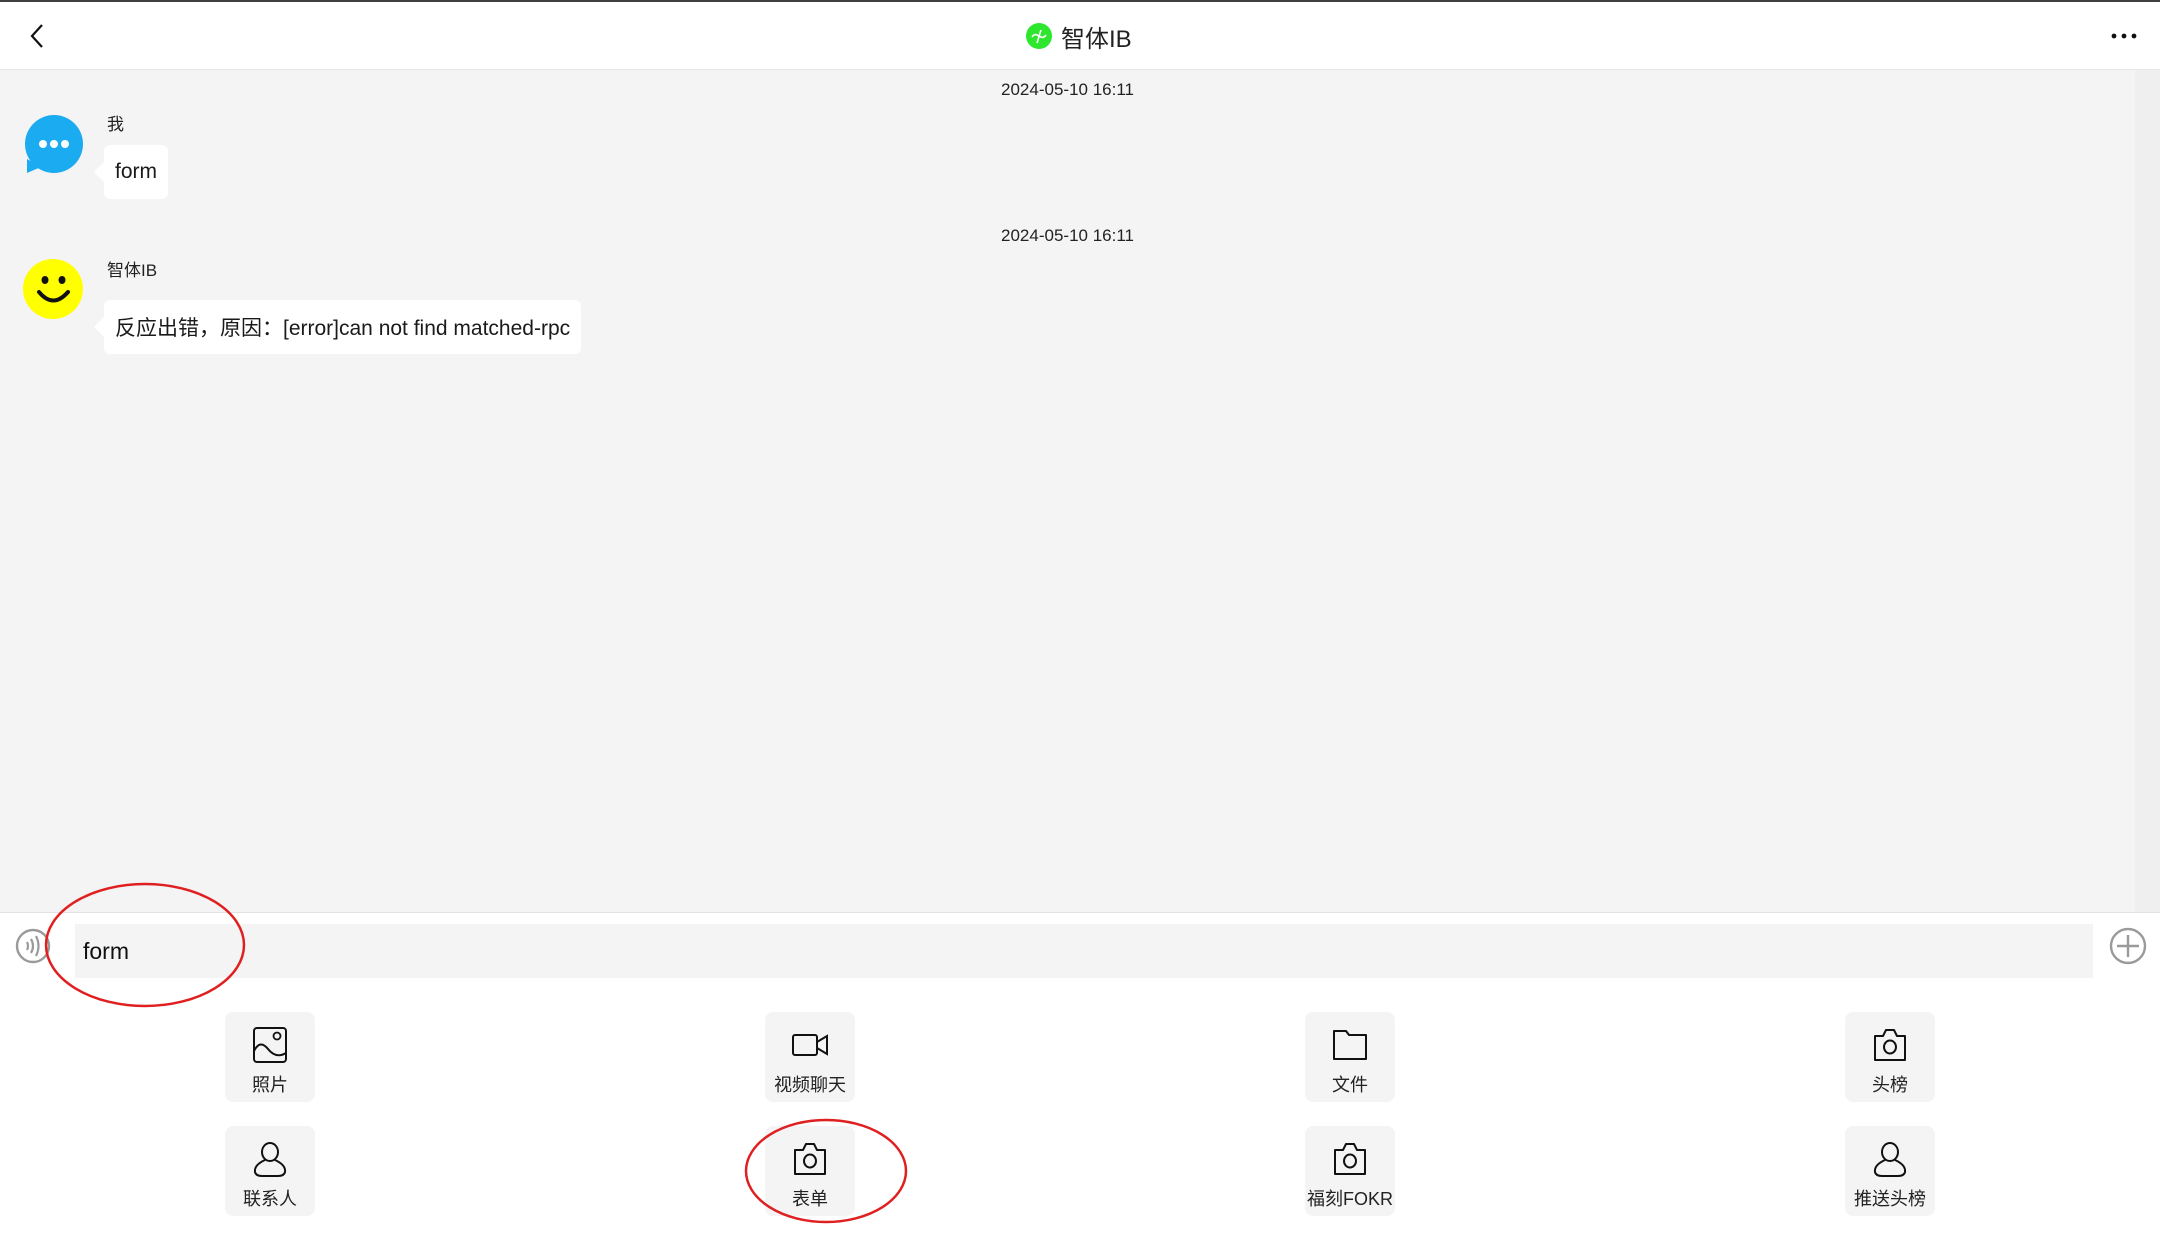 This screenshot has height=1240, width=2160. I want to click on action-photo: 照片, so click(270, 1057).